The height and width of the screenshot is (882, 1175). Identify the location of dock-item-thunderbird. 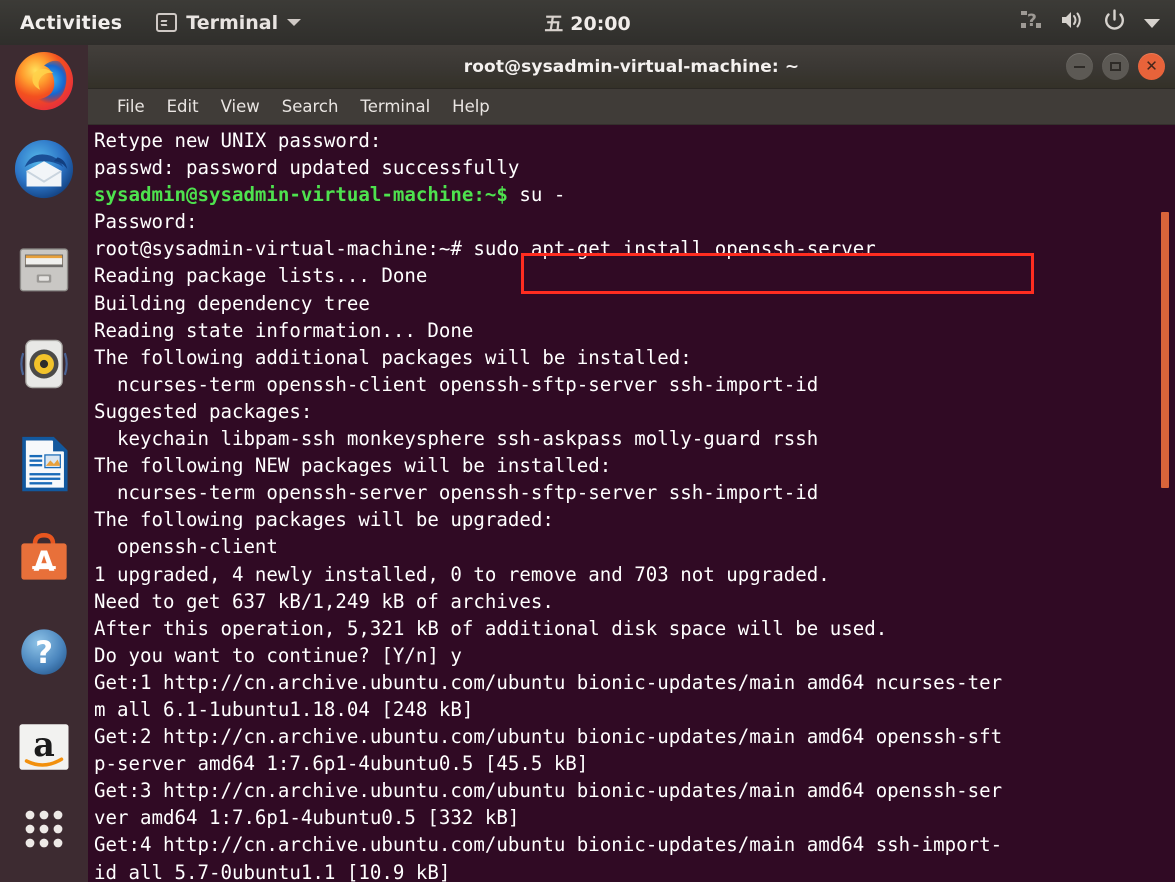
(44, 169).